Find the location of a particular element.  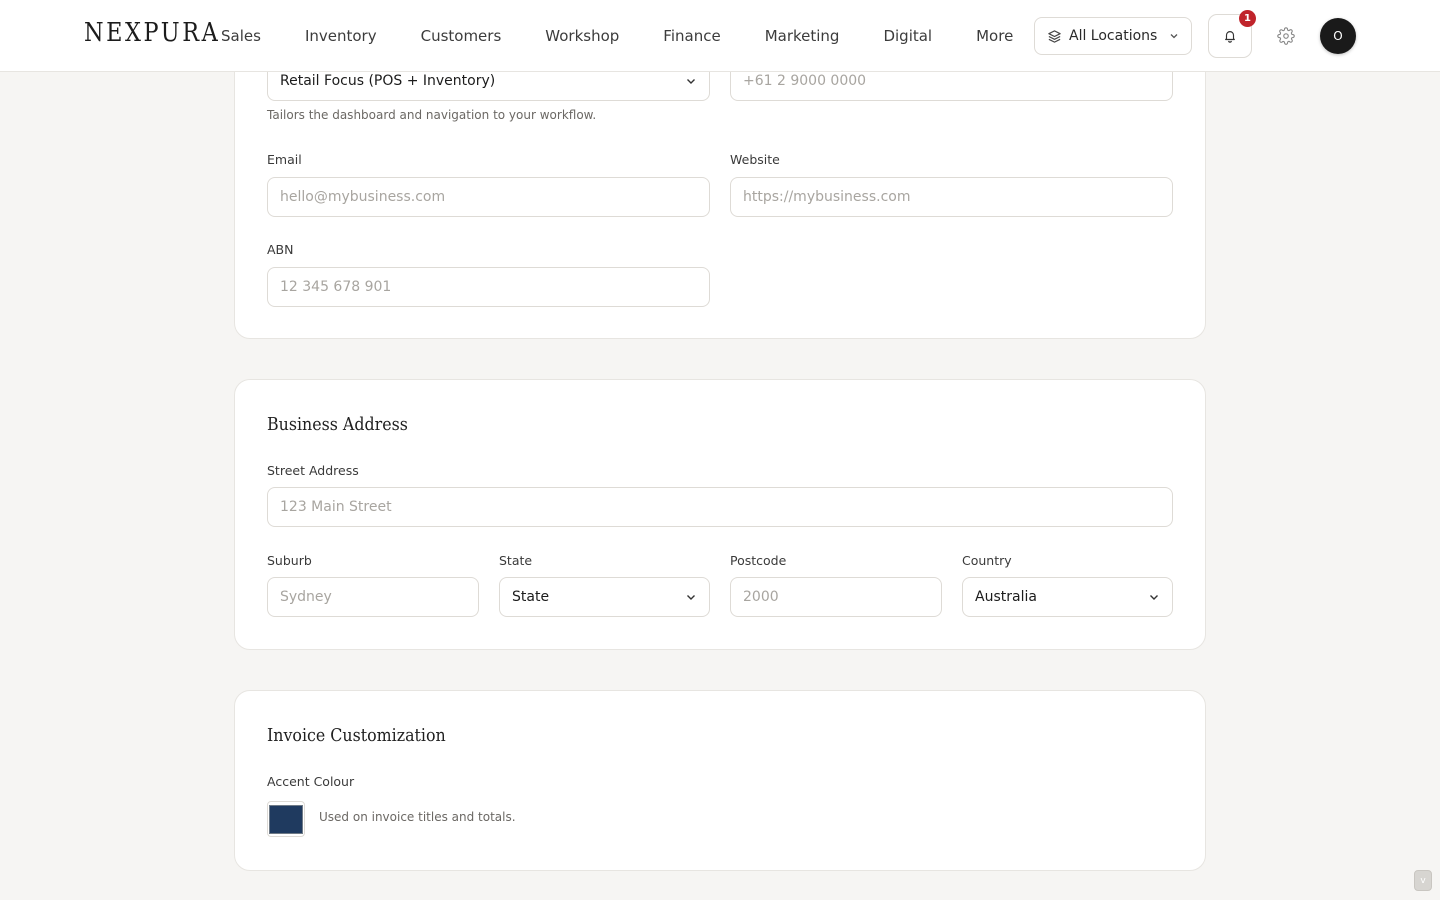

settings-button is located at coordinates (1286, 36).